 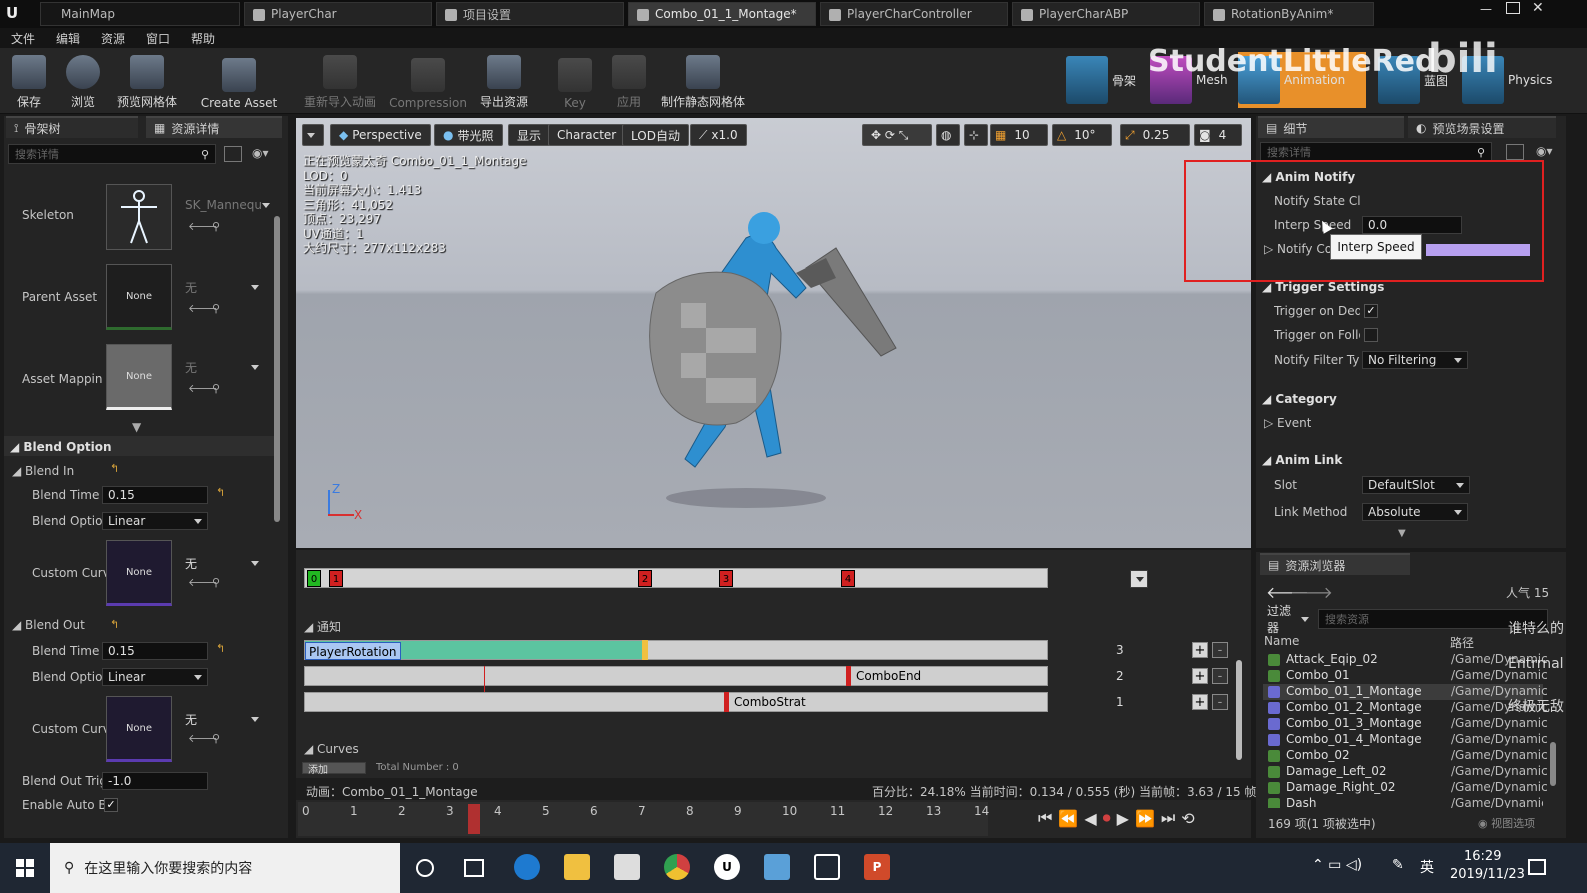 I want to click on asset-row: Damage_Left_02/Game/Dynamic, so click(x=1405, y=772).